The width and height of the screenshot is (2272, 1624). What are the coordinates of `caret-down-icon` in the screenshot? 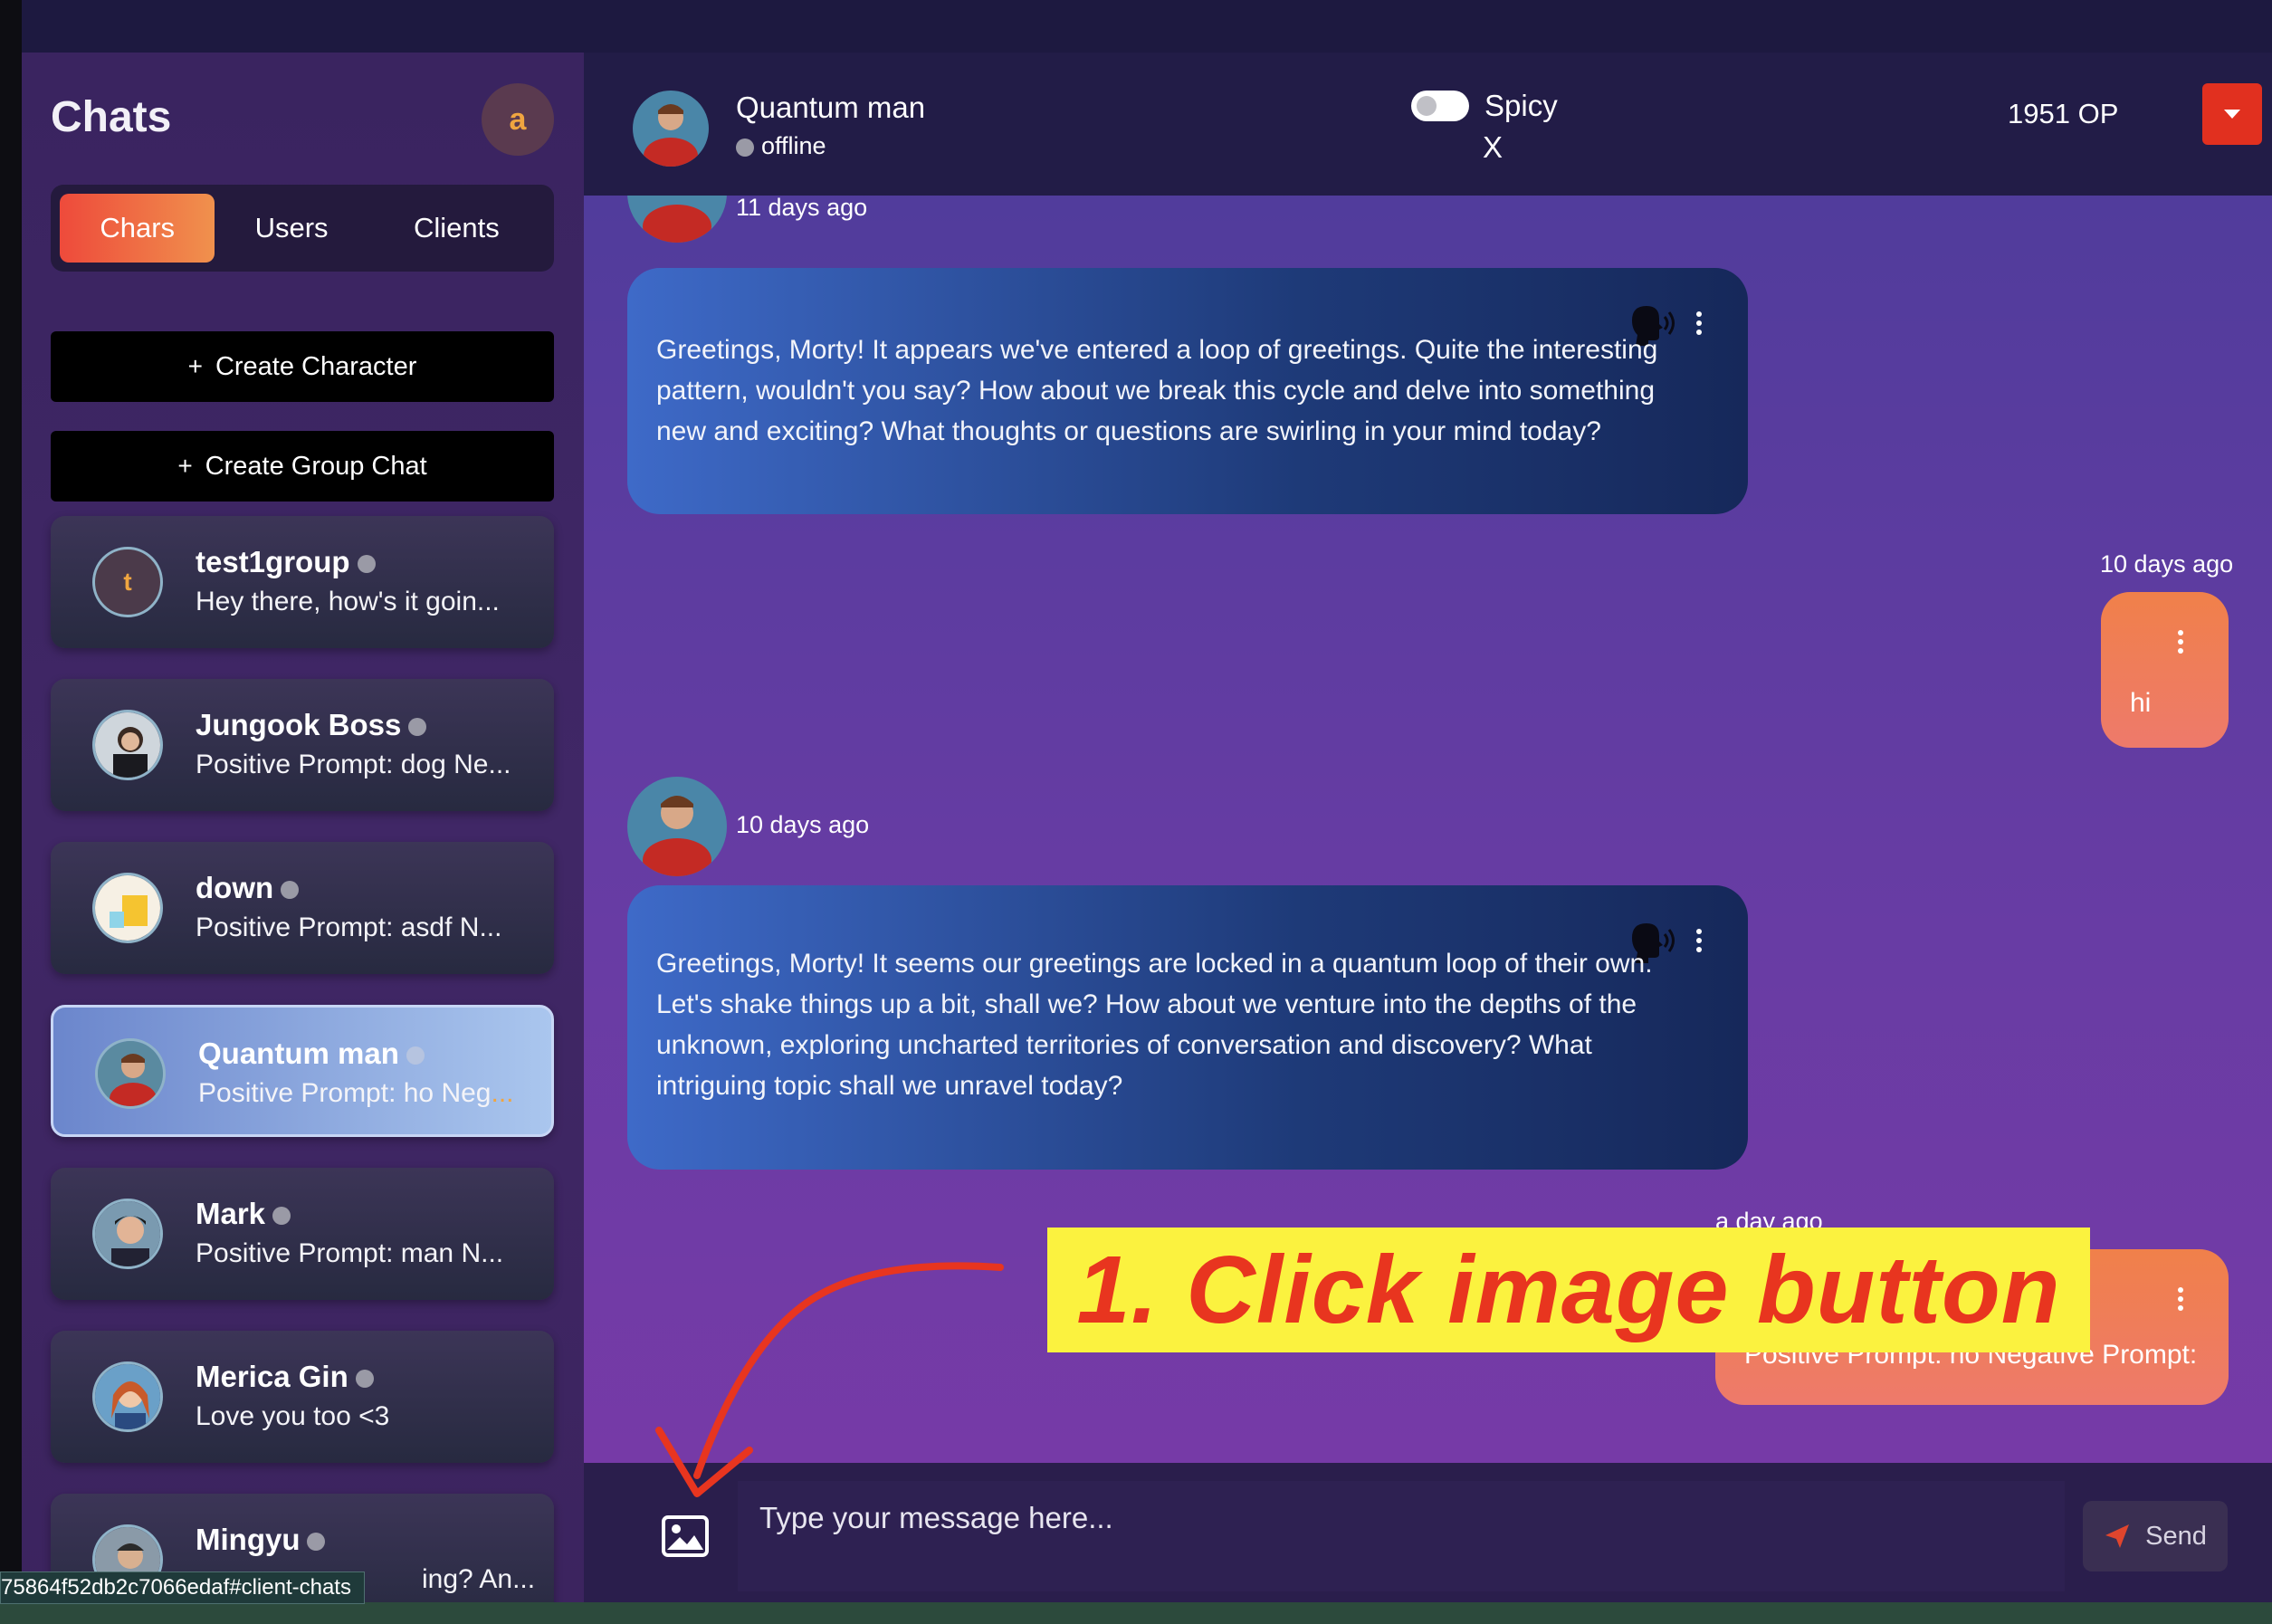 It's located at (2232, 114).